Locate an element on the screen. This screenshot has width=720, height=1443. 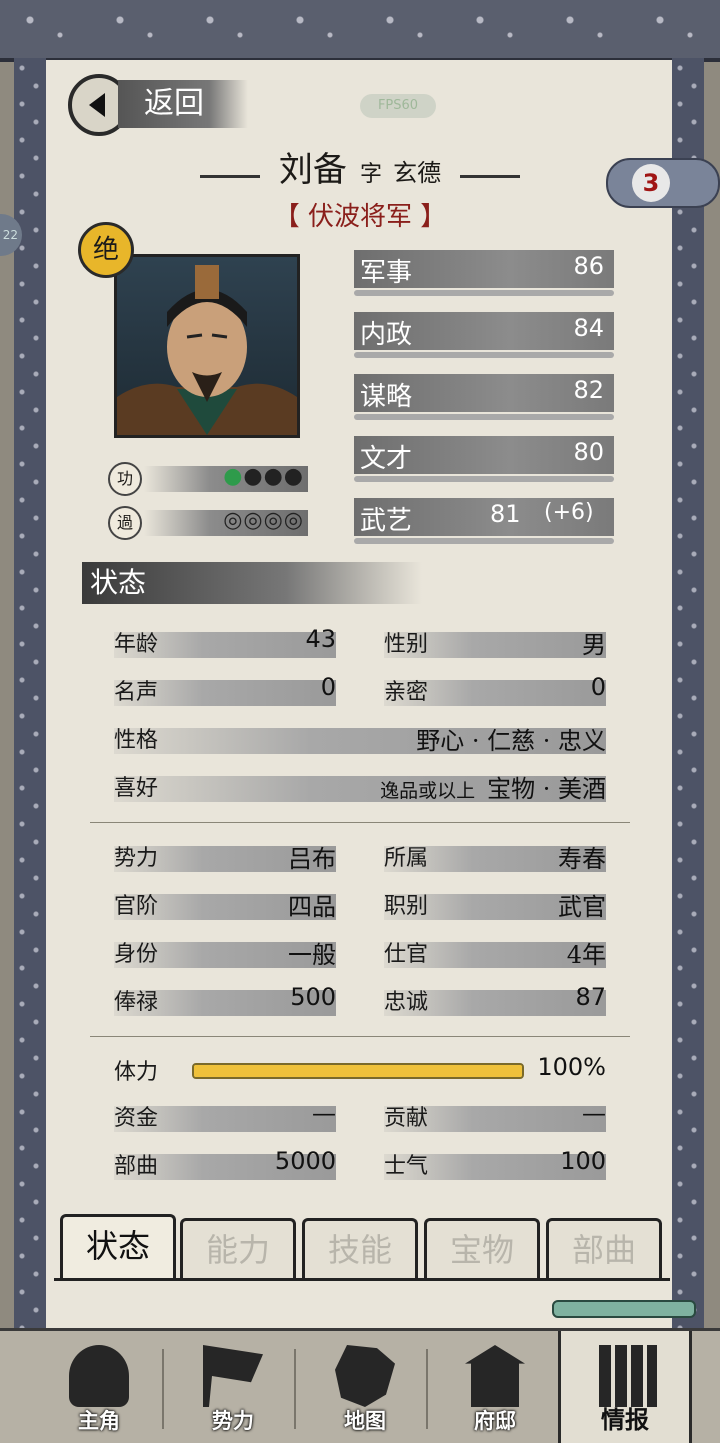
field-label: 年龄 is located at coordinates (136, 644).